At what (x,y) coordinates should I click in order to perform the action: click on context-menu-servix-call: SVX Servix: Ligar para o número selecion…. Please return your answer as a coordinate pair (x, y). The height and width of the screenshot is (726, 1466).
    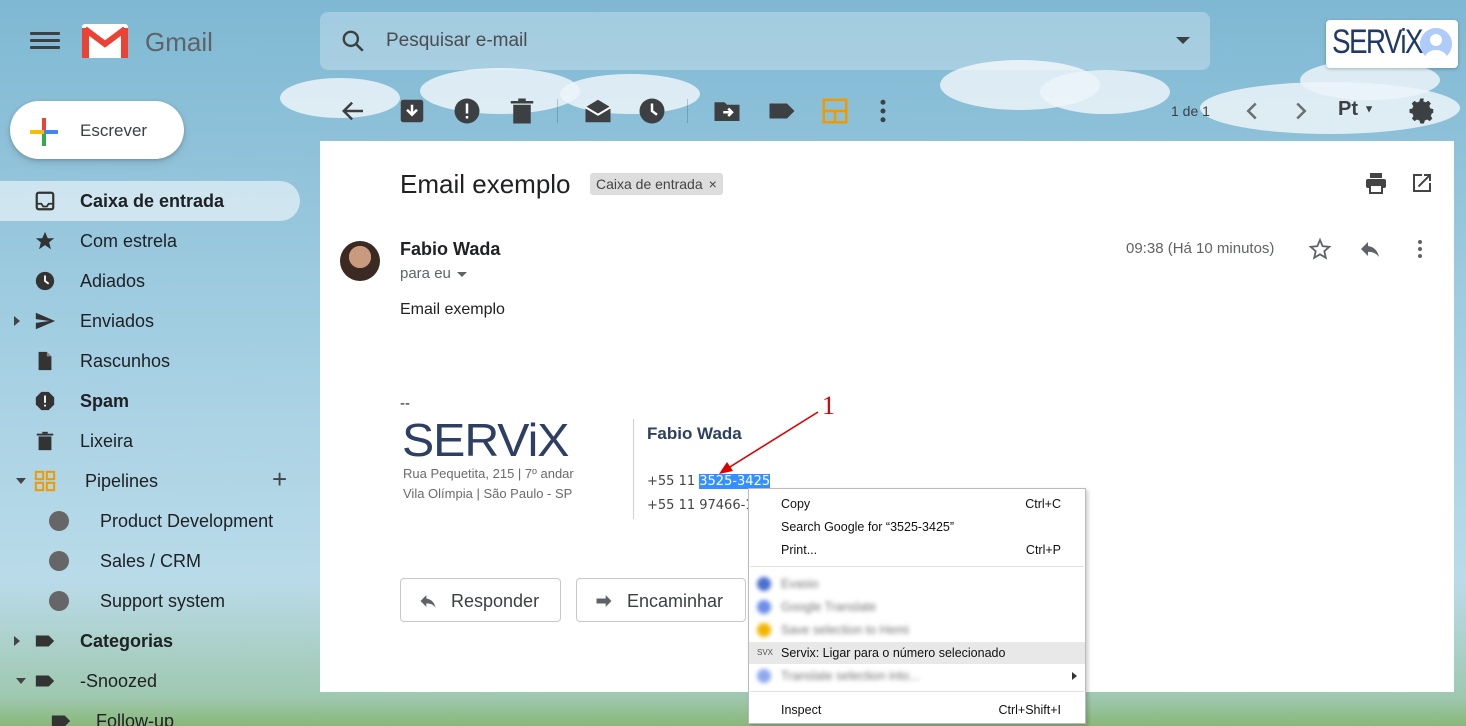
    Looking at the image, I should click on (917, 653).